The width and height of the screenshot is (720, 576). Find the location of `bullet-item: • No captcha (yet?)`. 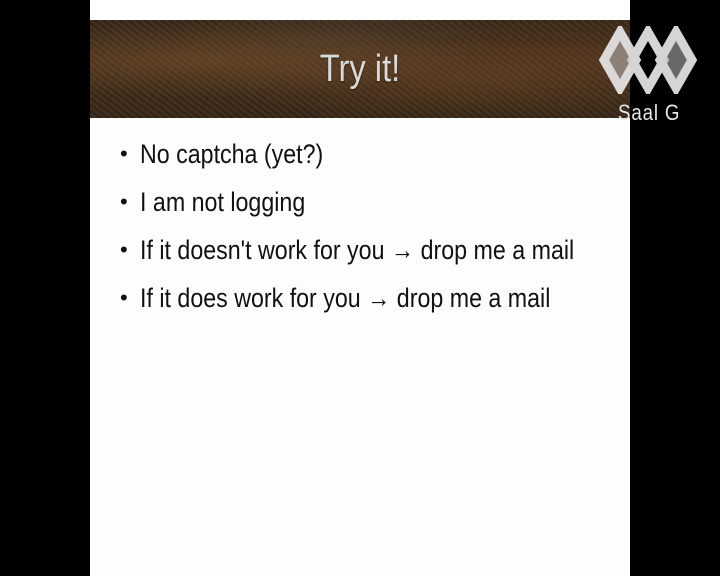

bullet-item: • No captcha (yet?) is located at coordinates (375, 158).